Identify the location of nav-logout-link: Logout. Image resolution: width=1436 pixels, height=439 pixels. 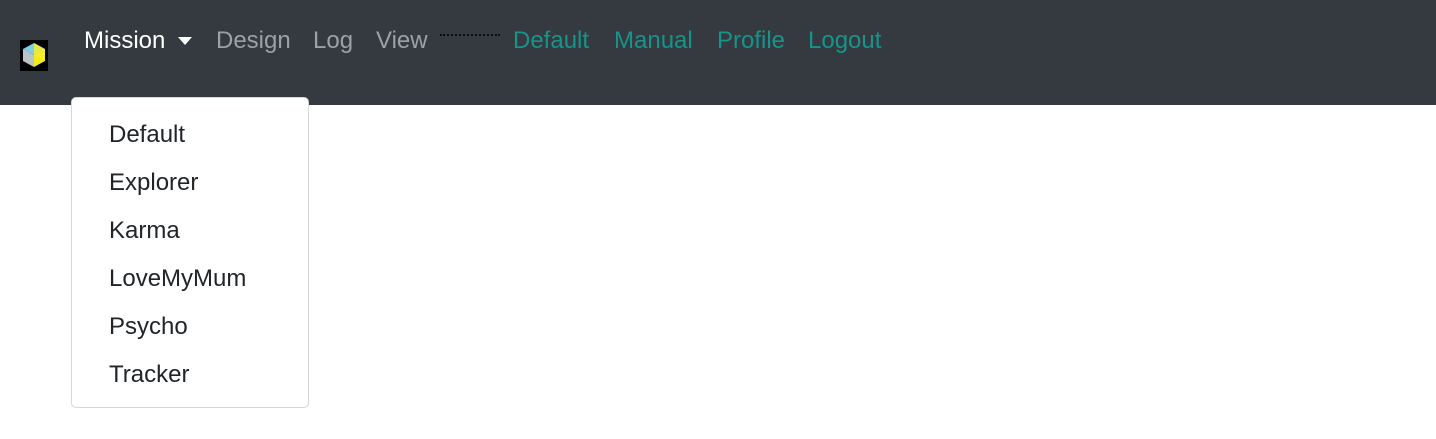
(844, 41).